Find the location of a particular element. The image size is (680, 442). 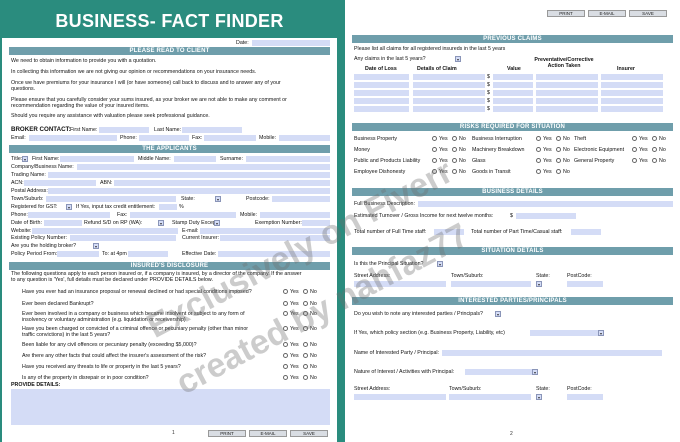

turnover-field is located at coordinates (546, 216).